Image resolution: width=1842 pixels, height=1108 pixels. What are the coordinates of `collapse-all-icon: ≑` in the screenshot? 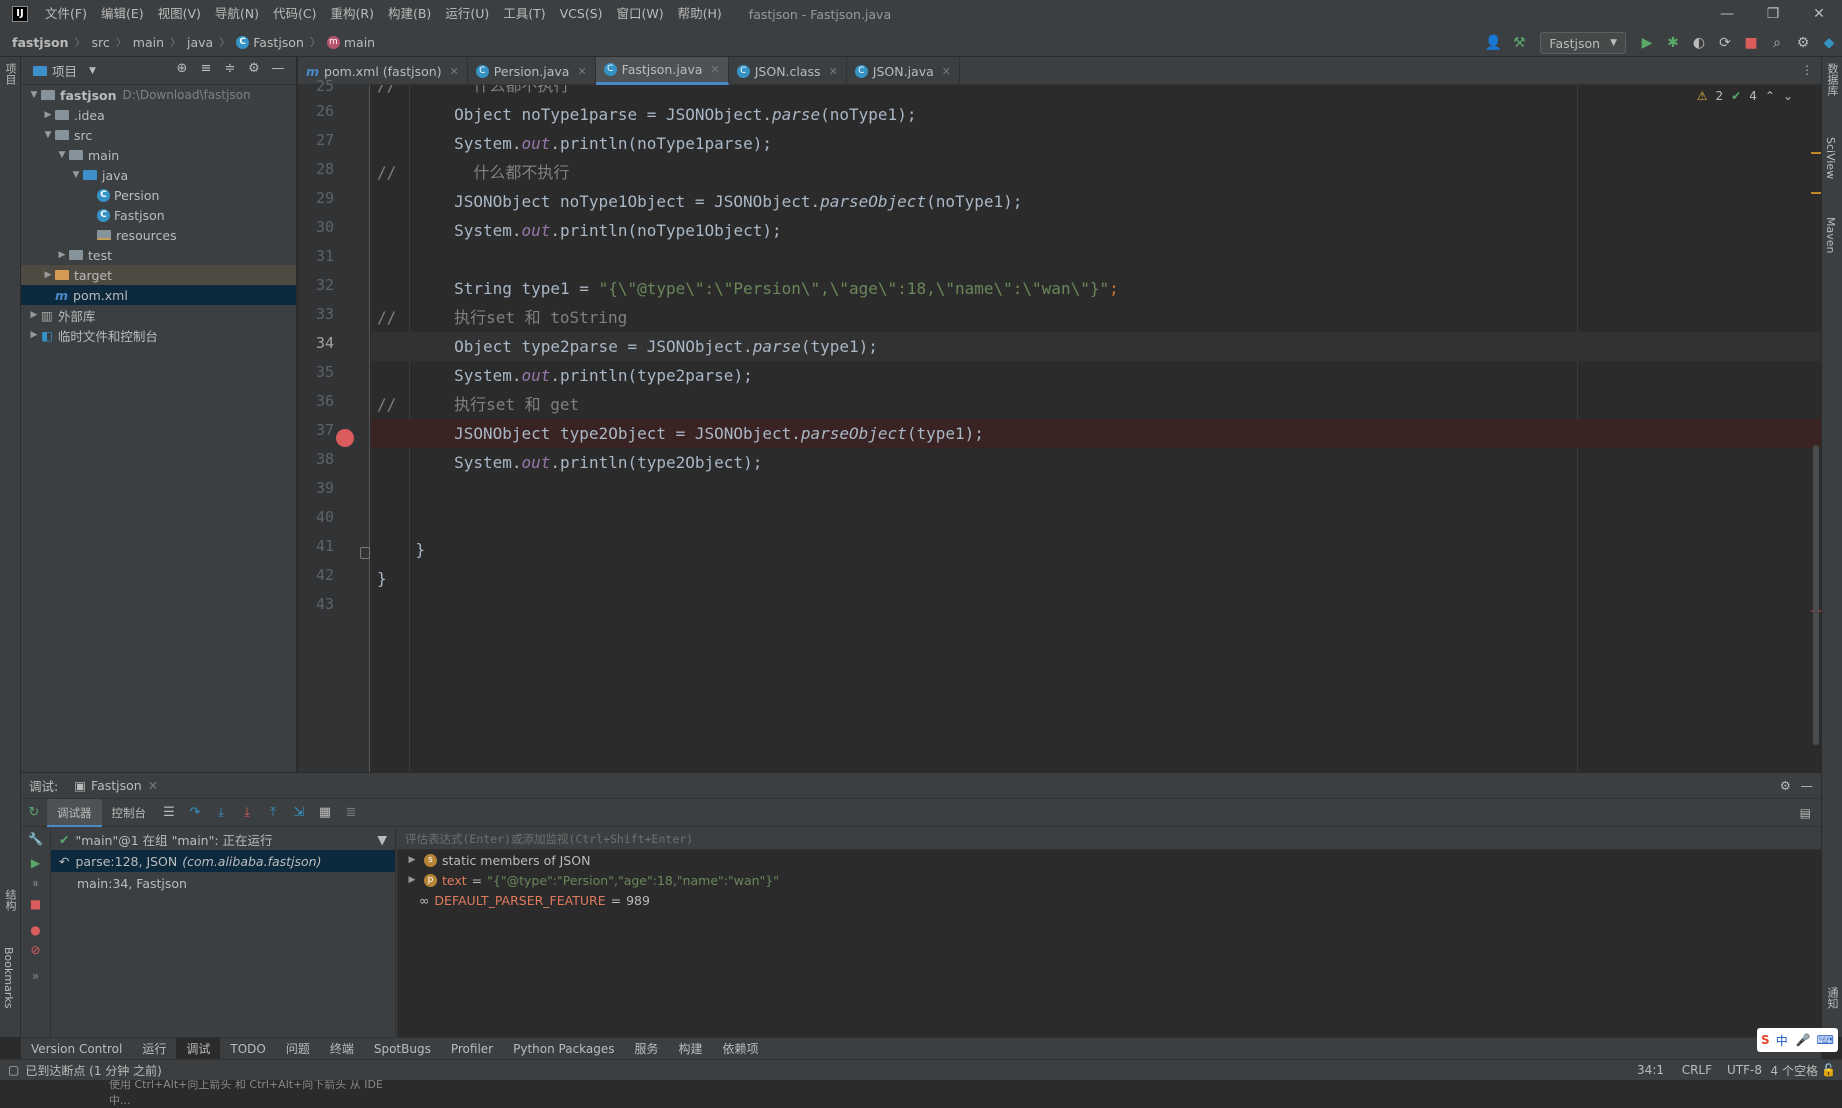 It's located at (230, 68).